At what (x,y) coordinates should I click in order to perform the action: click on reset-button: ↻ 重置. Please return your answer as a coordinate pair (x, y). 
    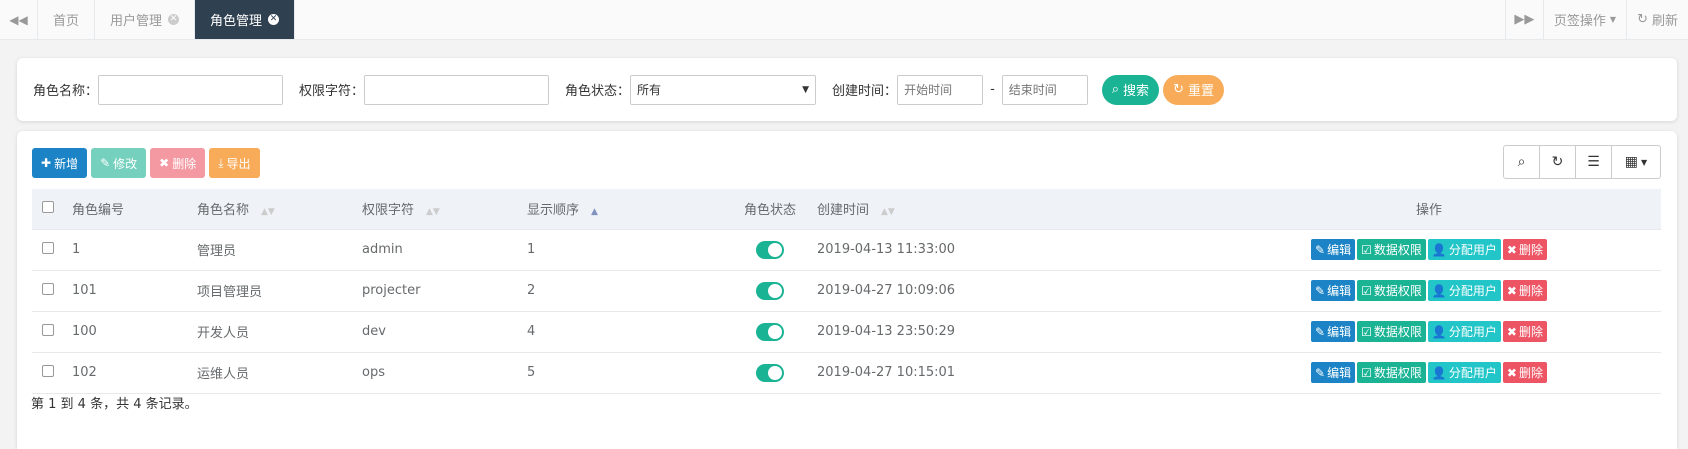
    Looking at the image, I should click on (1193, 89).